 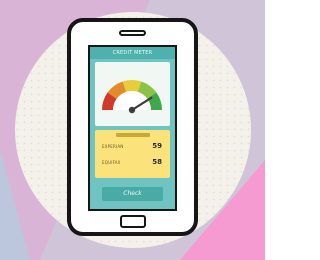 What do you see at coordinates (132, 53) in the screenshot?
I see `screen-header: CREDIT METER` at bounding box center [132, 53].